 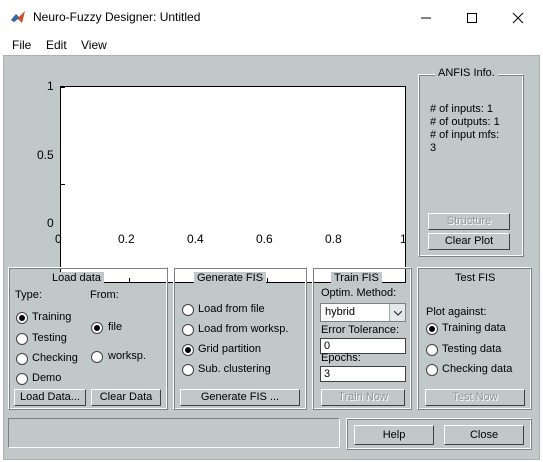 I want to click on optim-method-label: Optim. Method:, so click(x=359, y=293).